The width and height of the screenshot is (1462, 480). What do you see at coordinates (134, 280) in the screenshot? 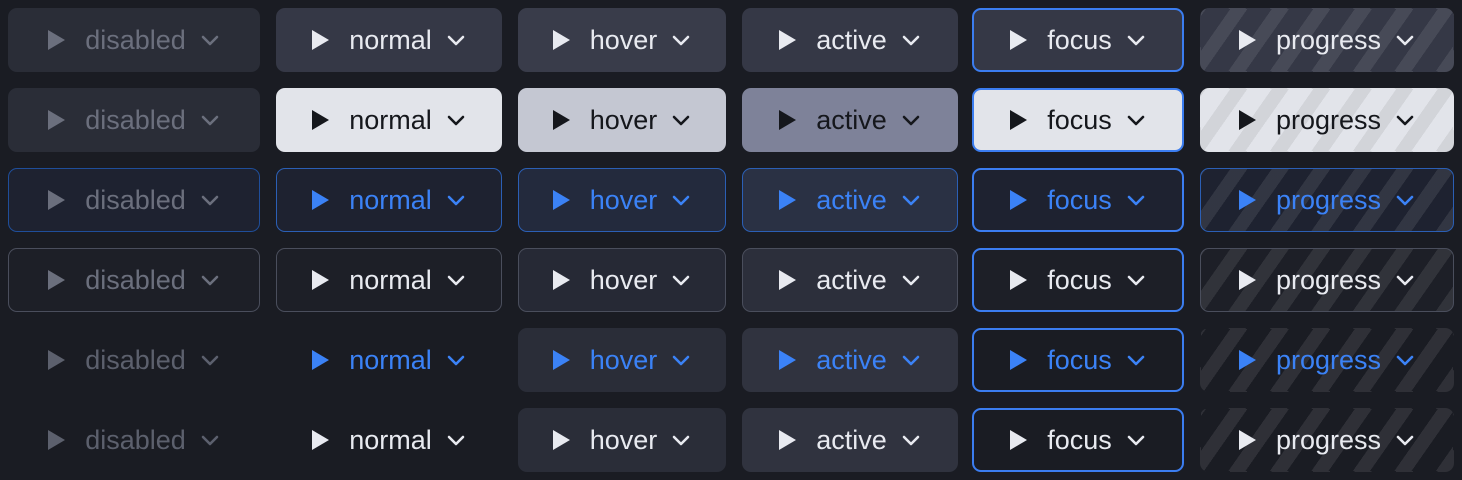
I see `outline-disabled-button: disabled` at bounding box center [134, 280].